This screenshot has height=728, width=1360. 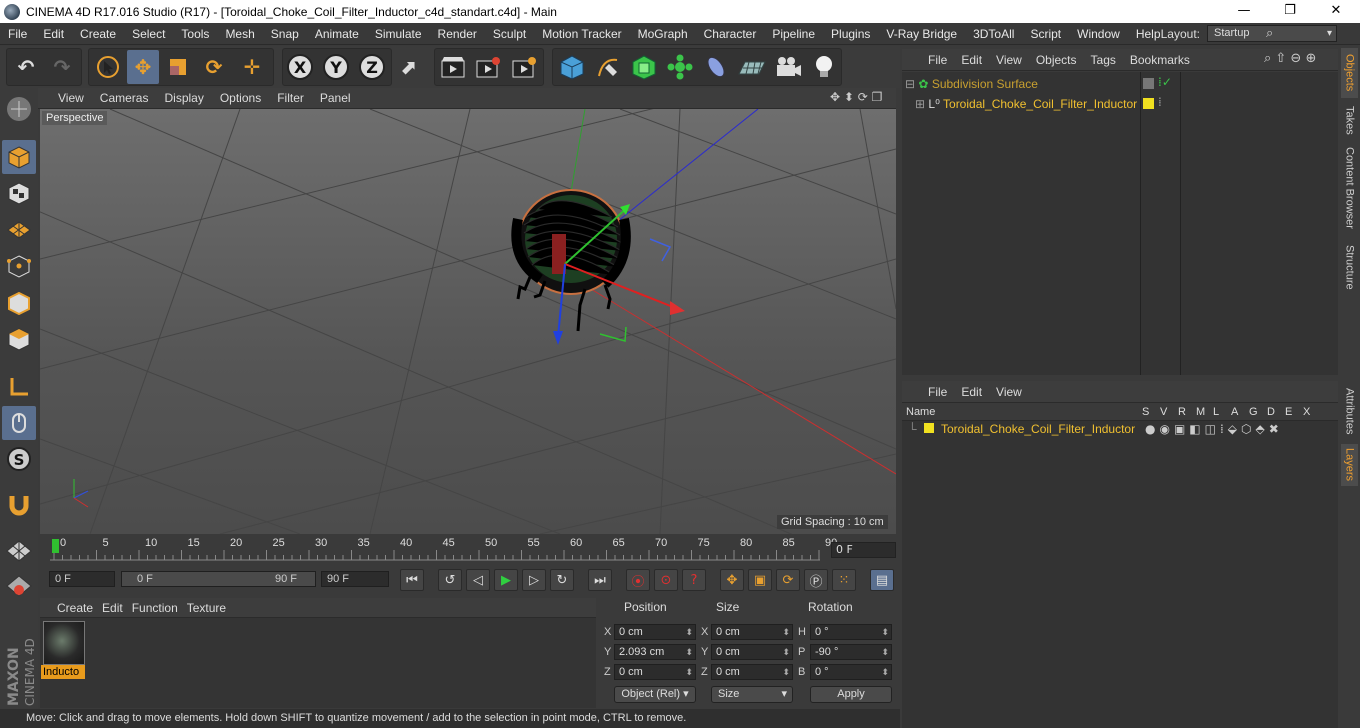 I want to click on menu-tools: Tools, so click(x=195, y=34).